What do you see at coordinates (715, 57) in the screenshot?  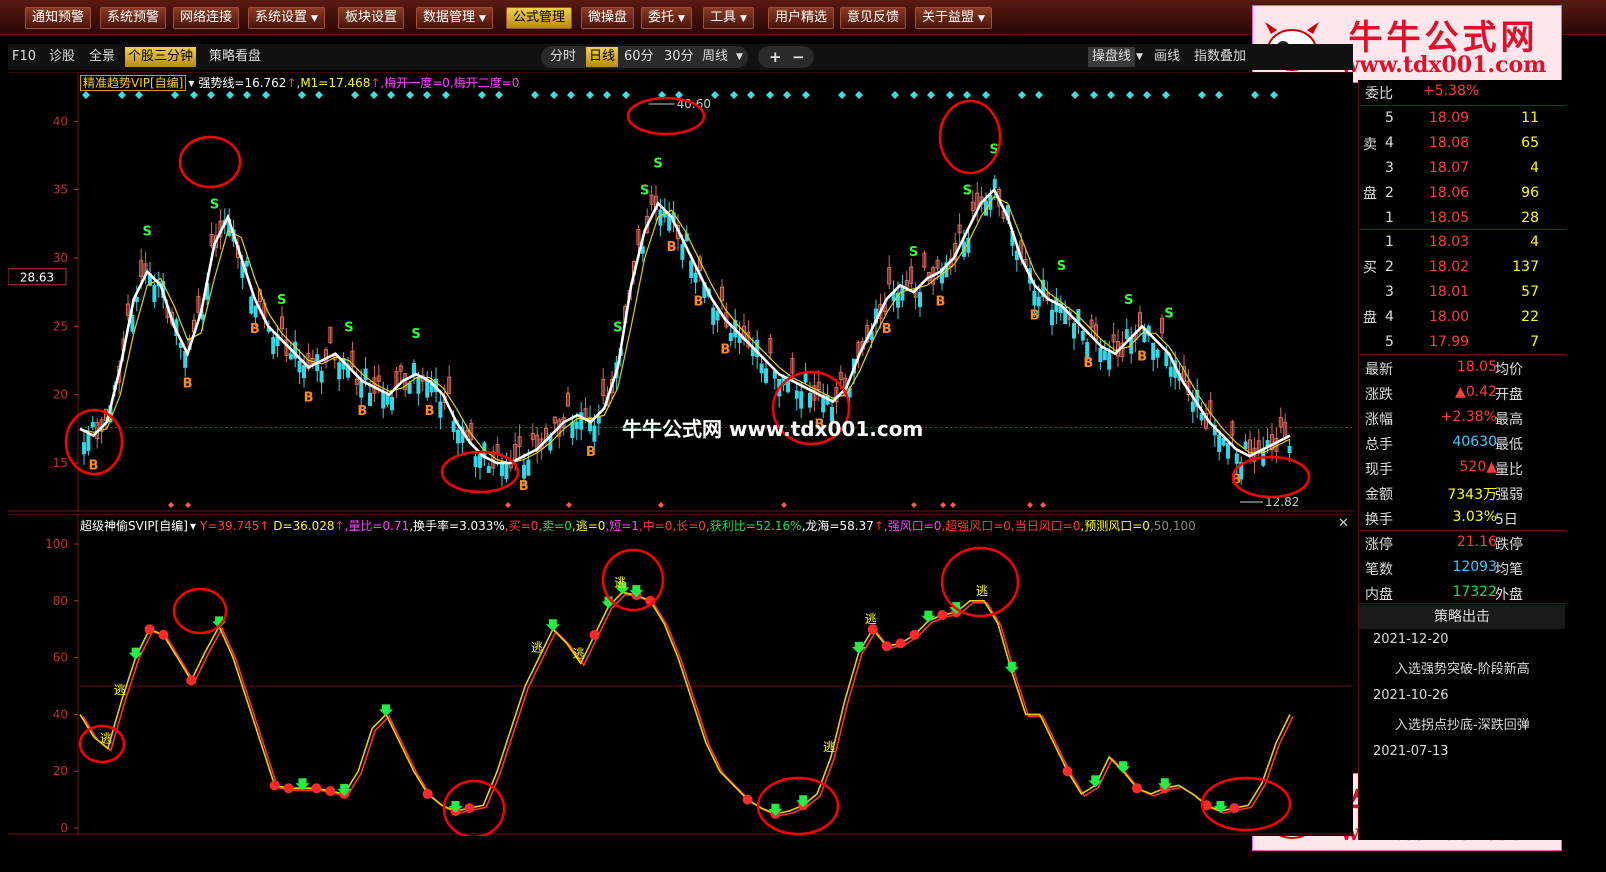 I see `period-tab-4: 周线` at bounding box center [715, 57].